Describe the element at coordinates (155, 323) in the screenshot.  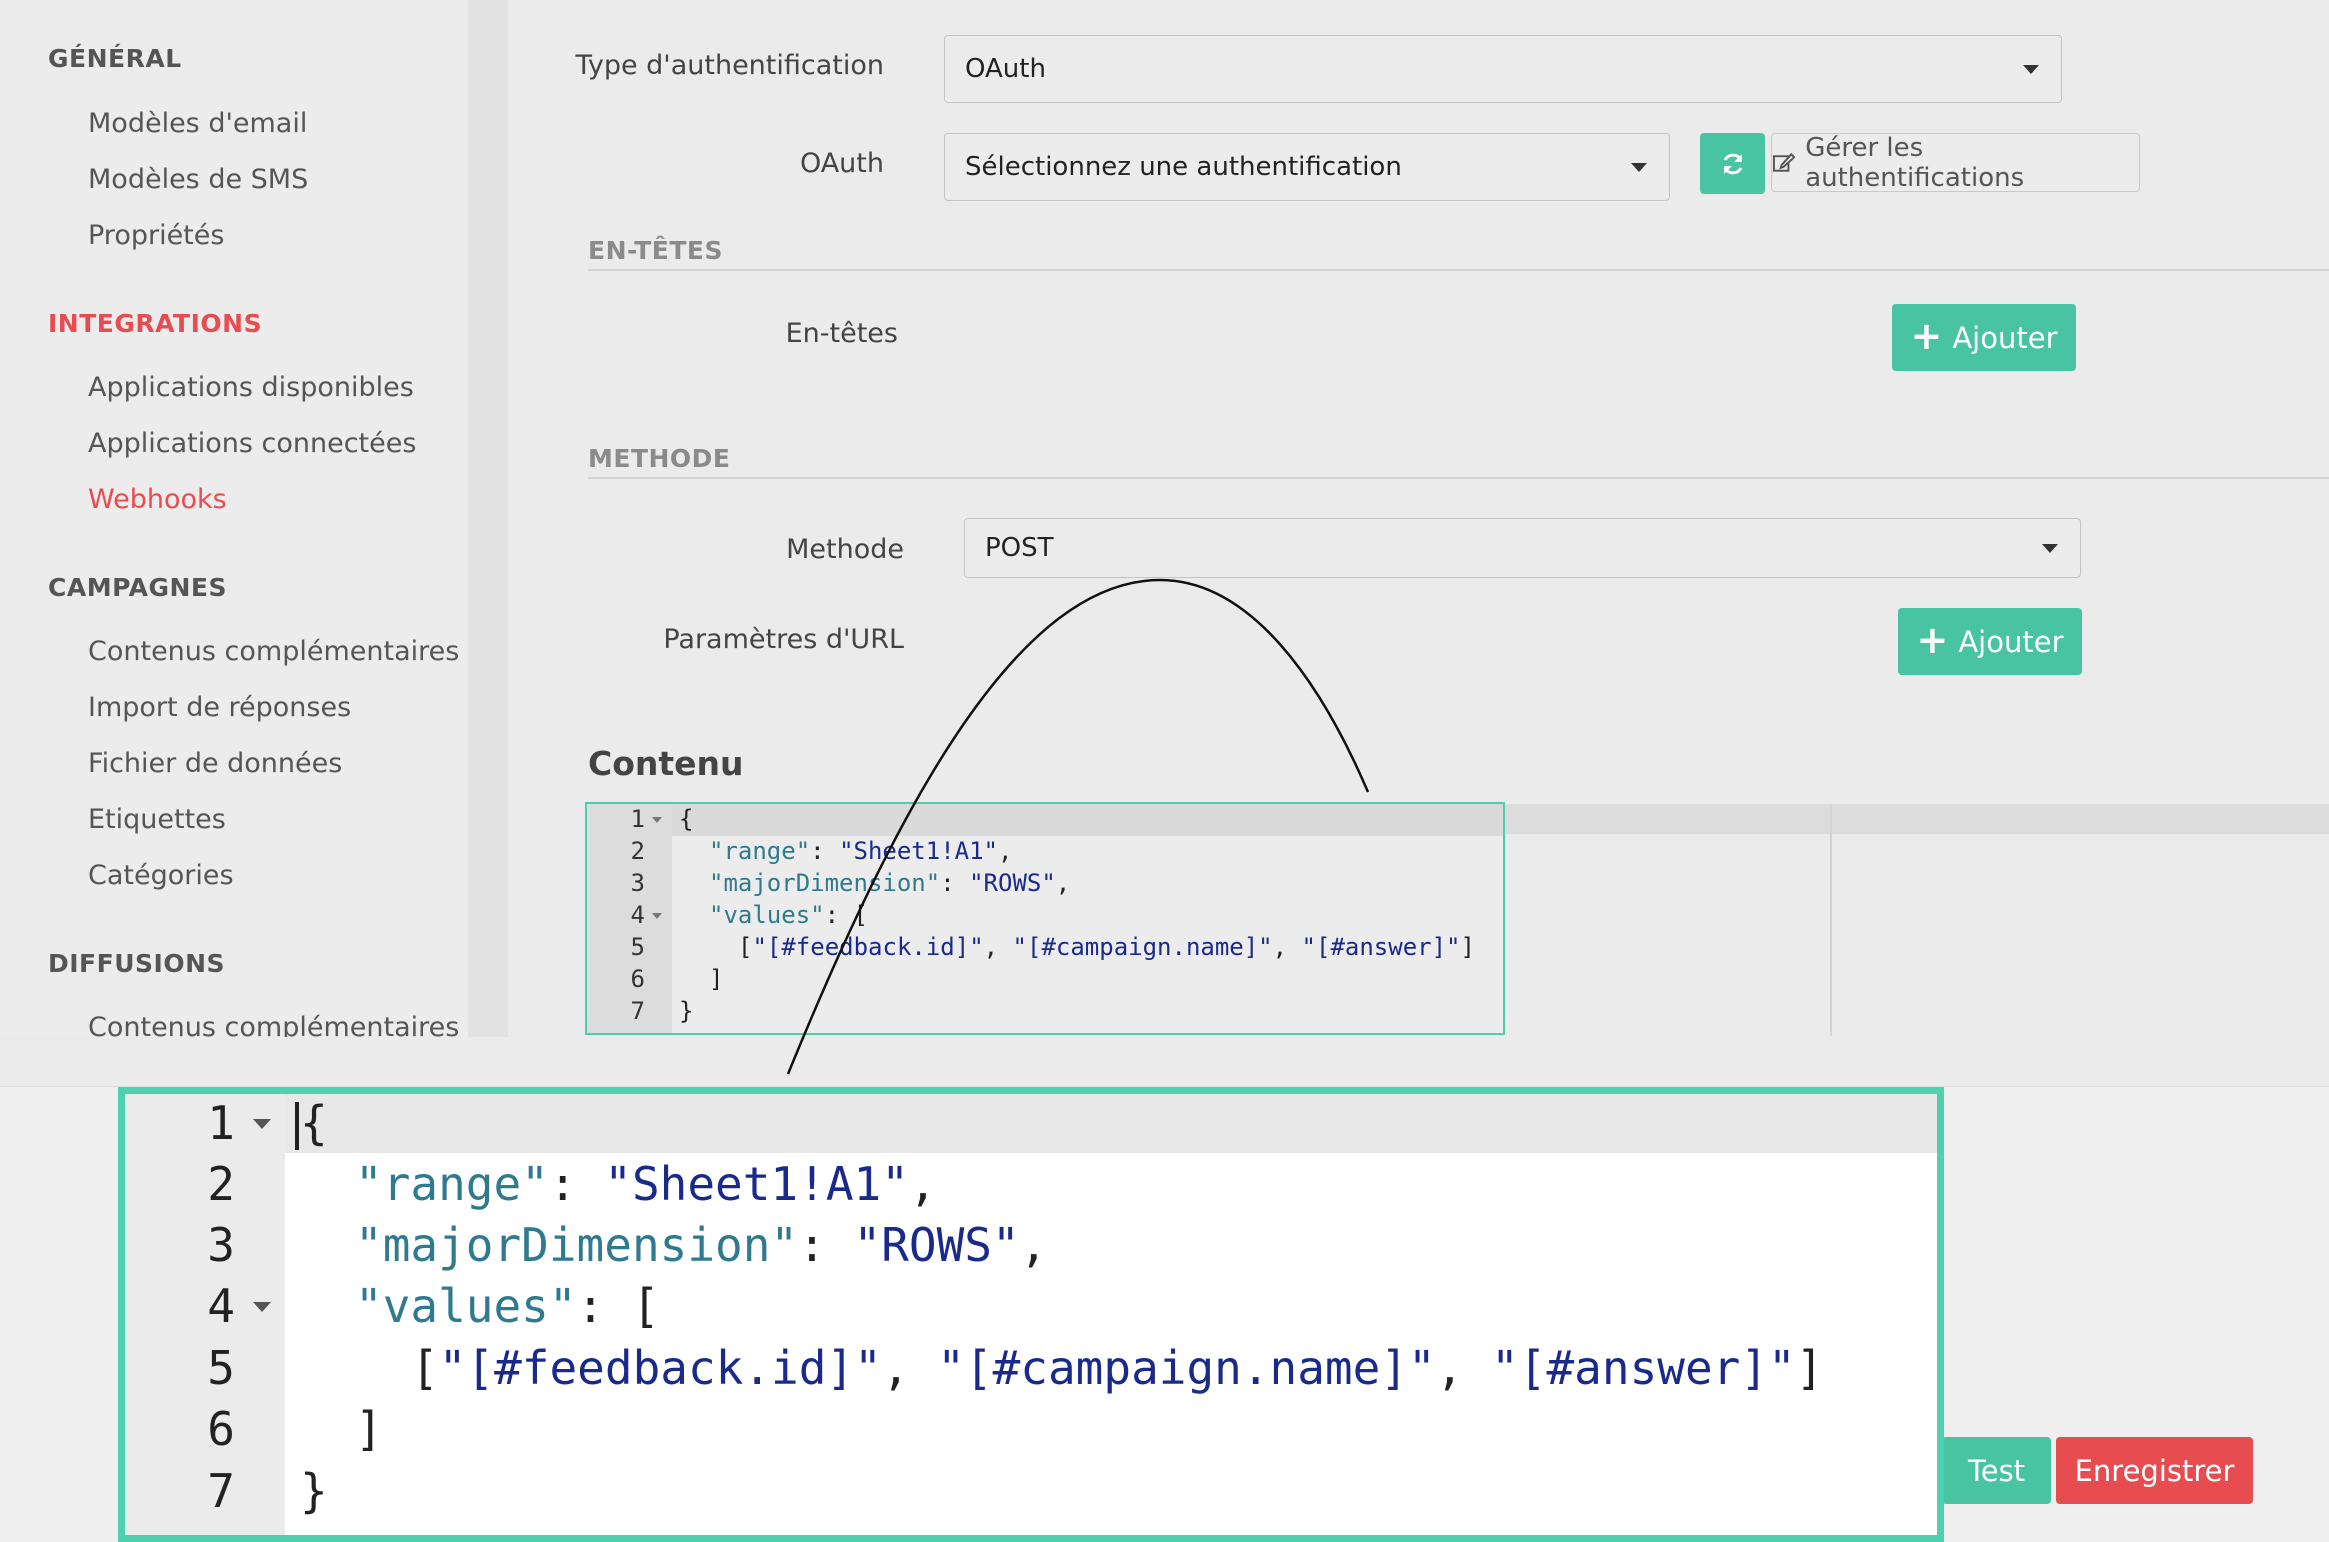
I see `sidebar-section-integrations: INTEGRATIONS` at that location.